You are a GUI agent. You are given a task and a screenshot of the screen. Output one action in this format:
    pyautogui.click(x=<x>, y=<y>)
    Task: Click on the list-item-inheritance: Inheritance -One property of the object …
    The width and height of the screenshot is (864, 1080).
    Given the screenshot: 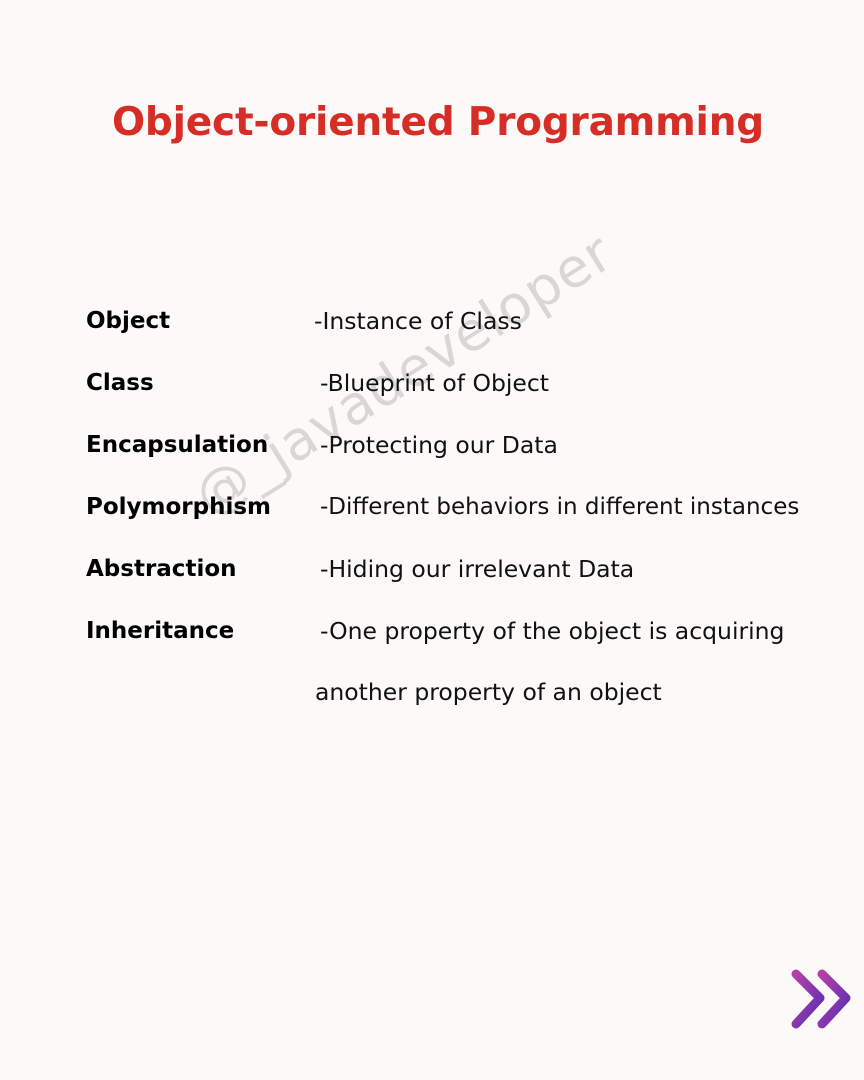 What is the action you would take?
    pyautogui.click(x=432, y=631)
    